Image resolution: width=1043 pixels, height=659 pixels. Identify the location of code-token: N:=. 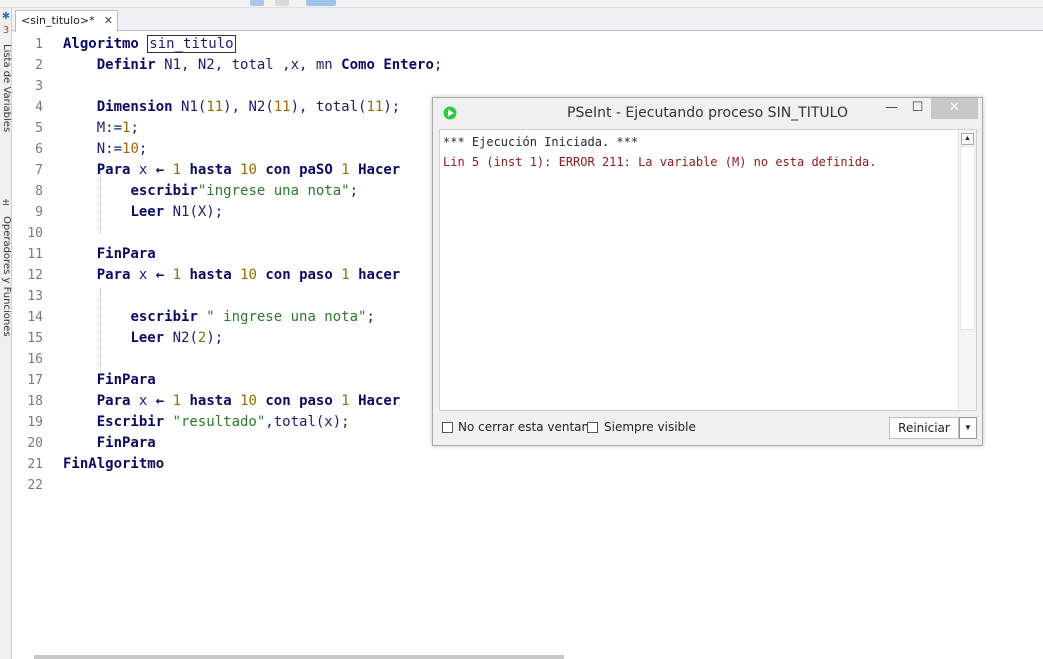
(93, 149).